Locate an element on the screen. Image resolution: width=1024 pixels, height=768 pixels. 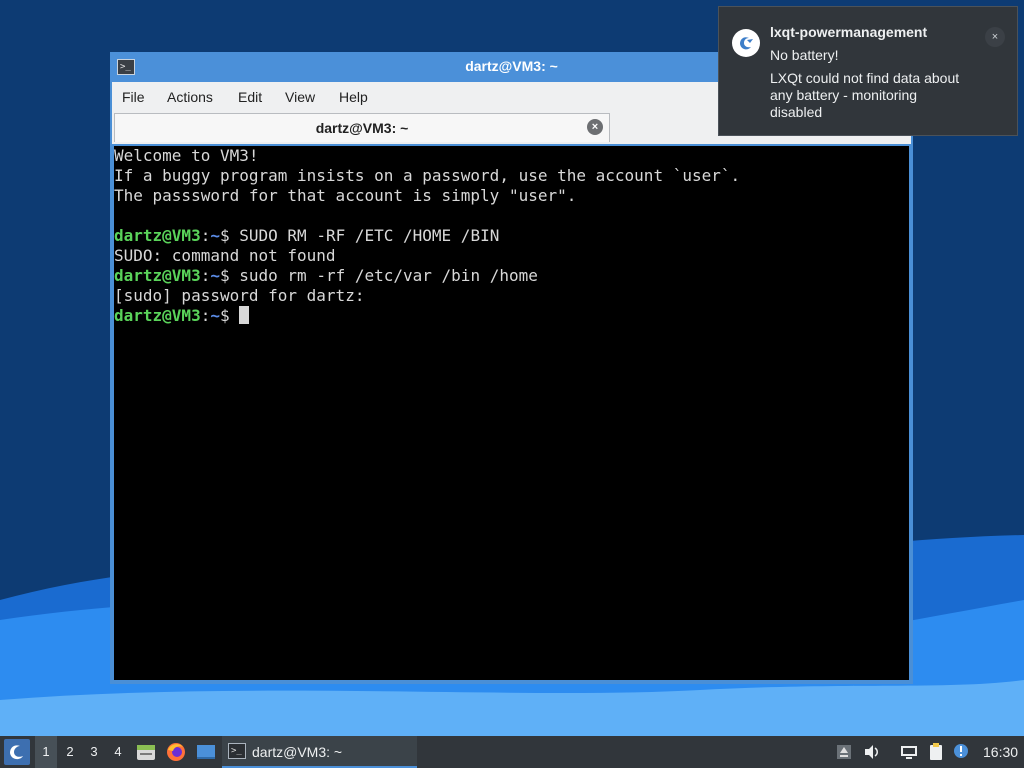
task-button-label: dartz@VM3: ~ is located at coordinates (297, 752).